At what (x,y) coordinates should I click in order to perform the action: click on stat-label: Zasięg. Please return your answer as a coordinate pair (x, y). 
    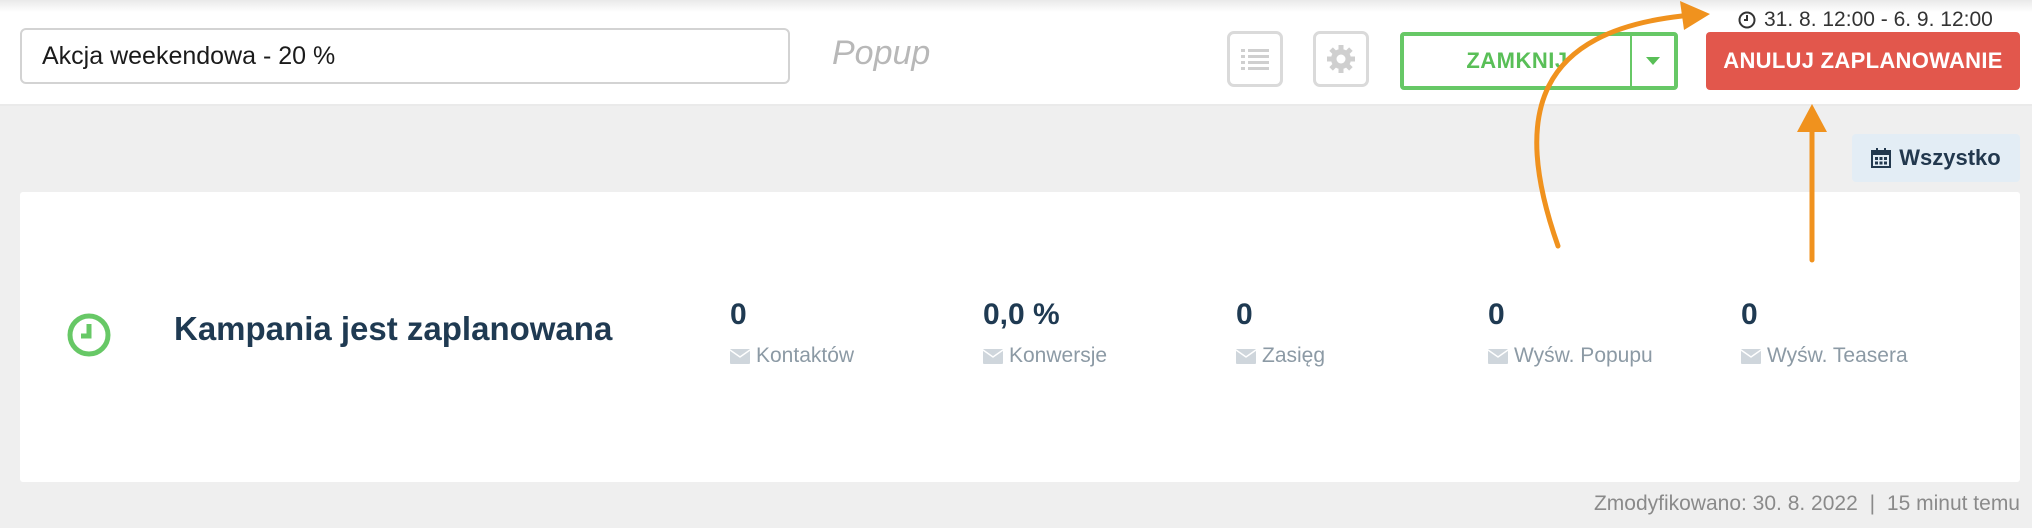
    Looking at the image, I should click on (1294, 355).